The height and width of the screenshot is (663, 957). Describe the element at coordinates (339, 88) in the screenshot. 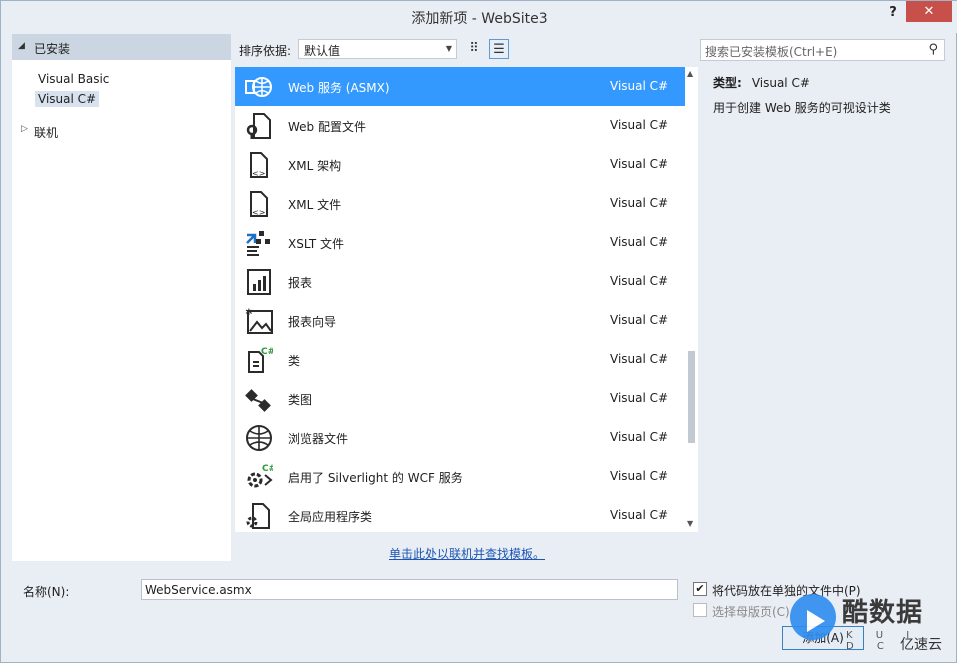

I see `template-name: Web 服务 (ASMX)` at that location.